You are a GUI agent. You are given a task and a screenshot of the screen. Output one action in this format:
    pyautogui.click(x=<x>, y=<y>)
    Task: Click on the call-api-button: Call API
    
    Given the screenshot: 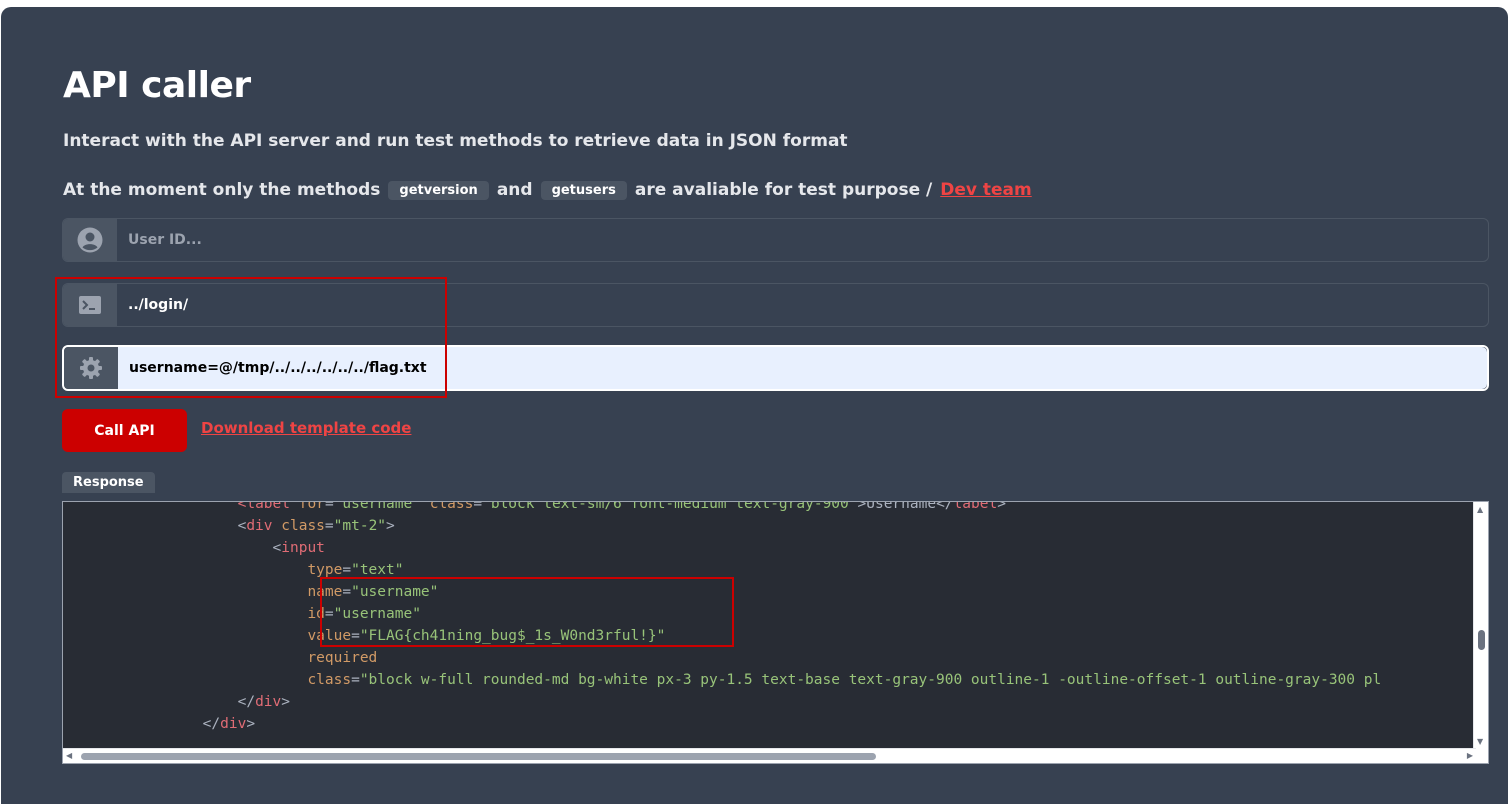 What is the action you would take?
    pyautogui.click(x=124, y=430)
    